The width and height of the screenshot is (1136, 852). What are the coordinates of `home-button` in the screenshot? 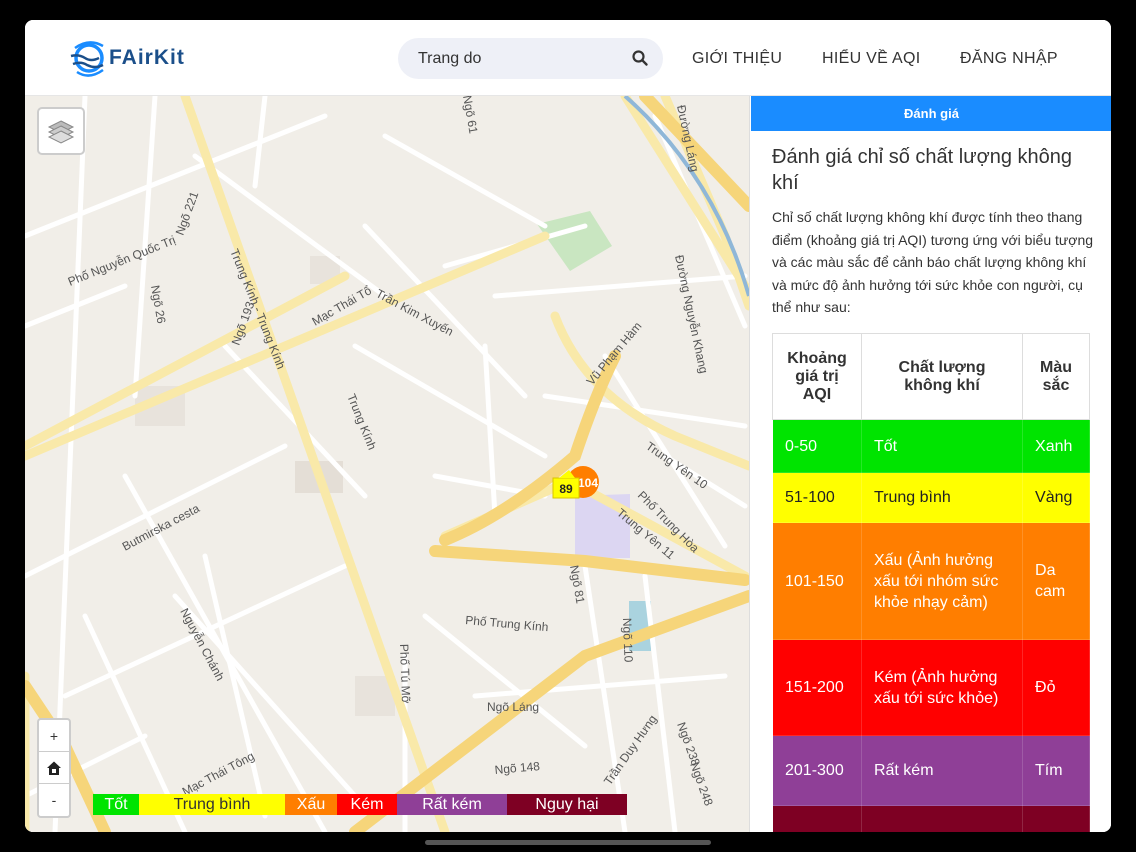 It's located at (54, 768).